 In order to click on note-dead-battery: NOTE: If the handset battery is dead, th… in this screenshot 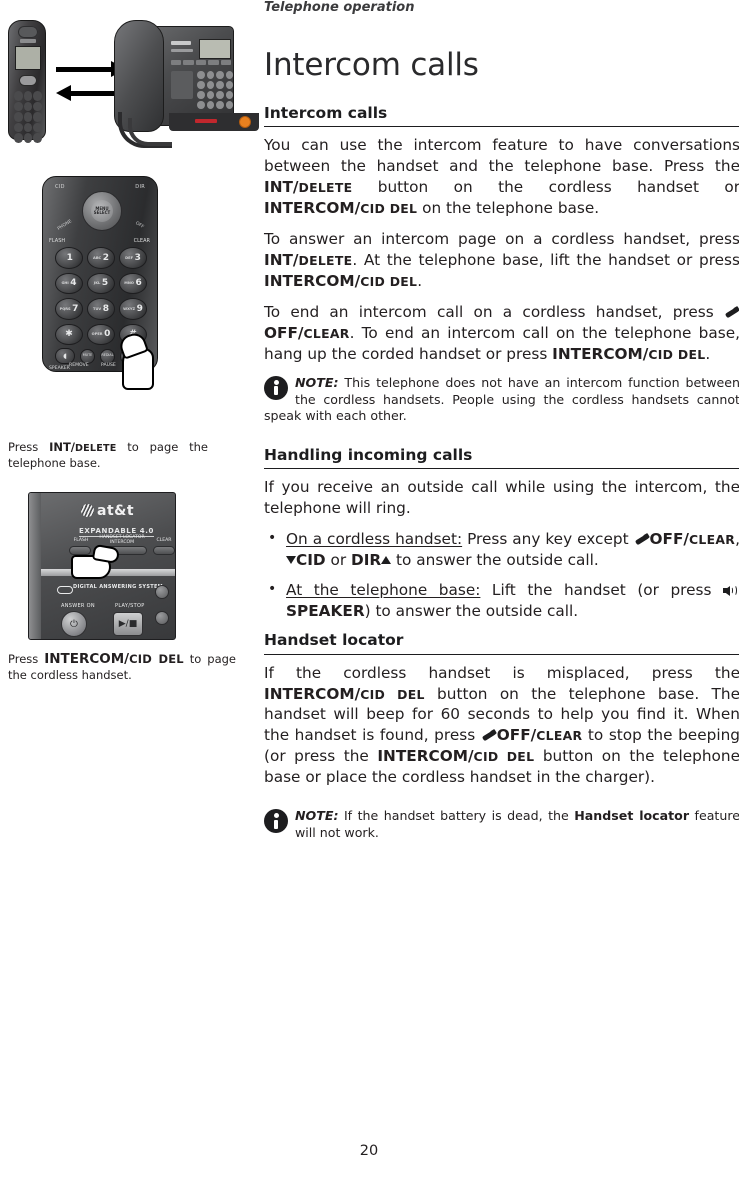, I will do `click(501, 824)`.